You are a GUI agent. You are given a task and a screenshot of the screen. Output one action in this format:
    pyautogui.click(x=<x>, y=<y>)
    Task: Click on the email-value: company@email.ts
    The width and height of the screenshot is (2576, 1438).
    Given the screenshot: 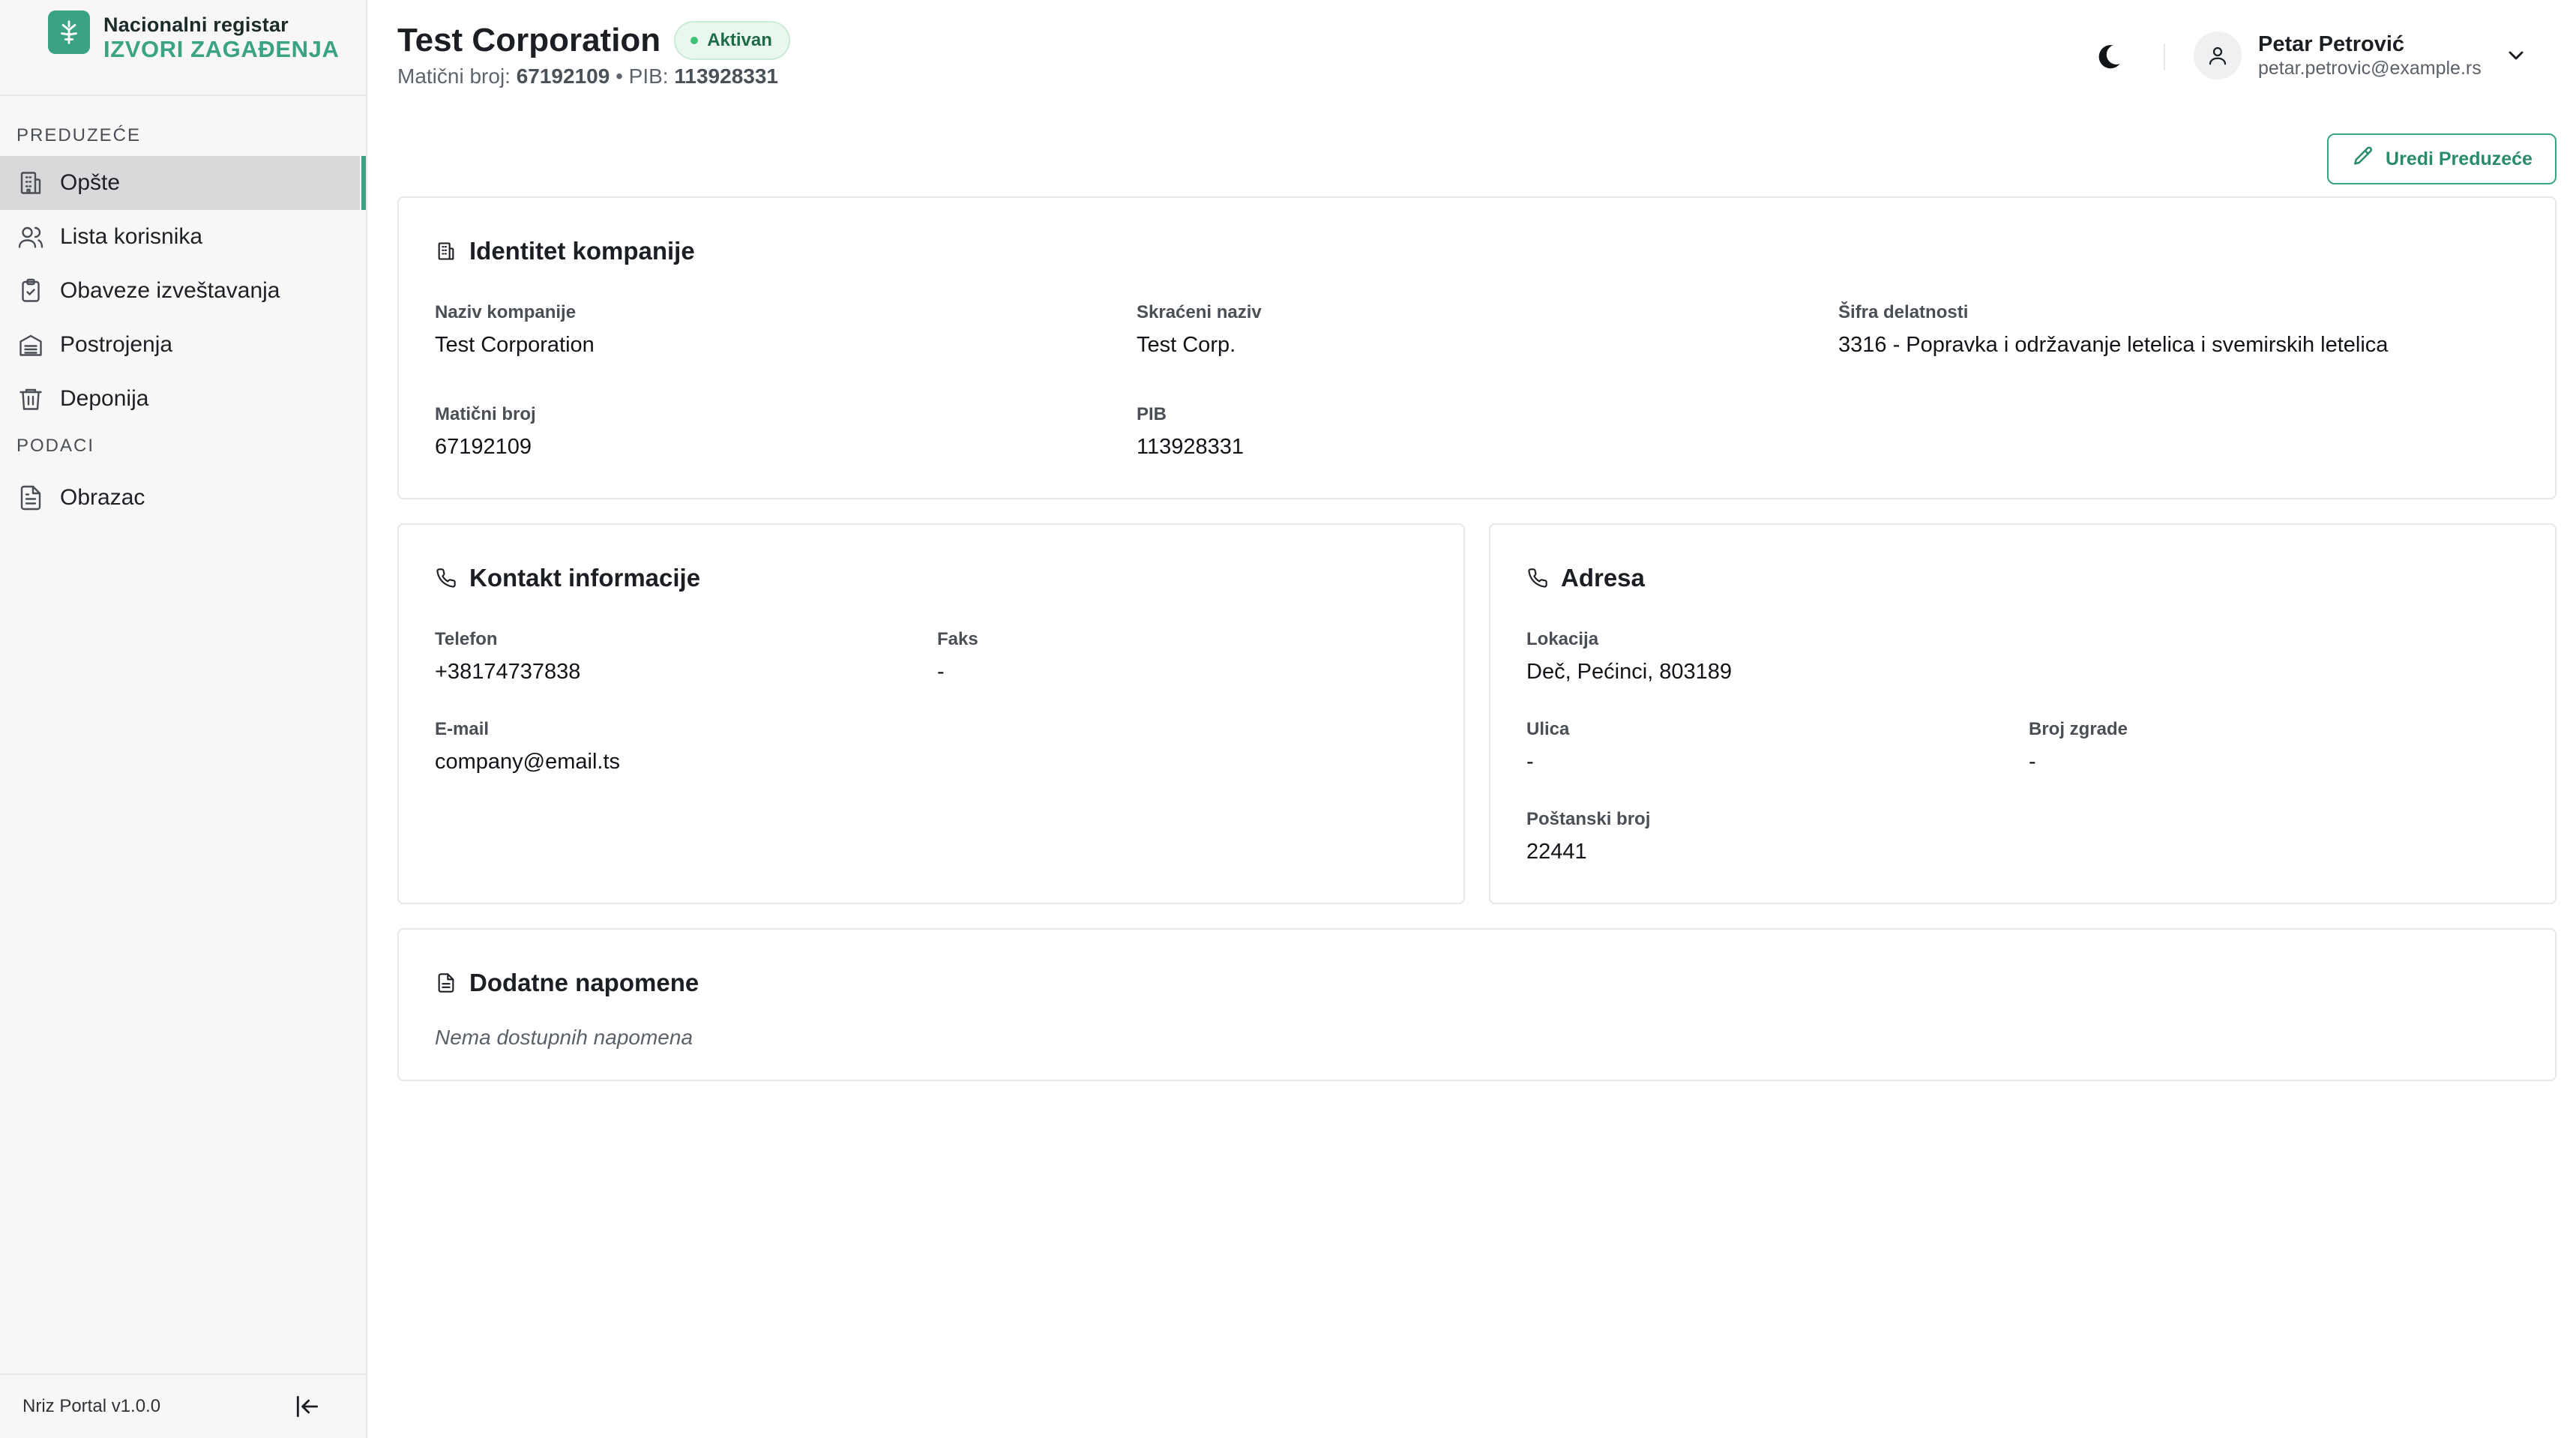 What is the action you would take?
    pyautogui.click(x=528, y=762)
    